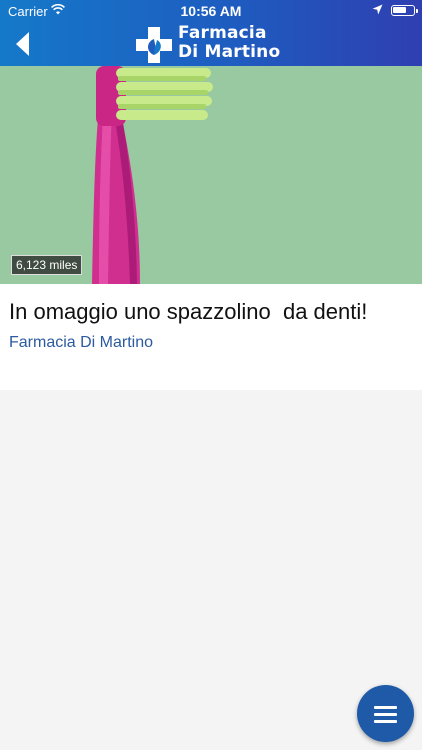 Image resolution: width=422 pixels, height=750 pixels. I want to click on brand-logo: Farmacia Di Martino, so click(211, 44).